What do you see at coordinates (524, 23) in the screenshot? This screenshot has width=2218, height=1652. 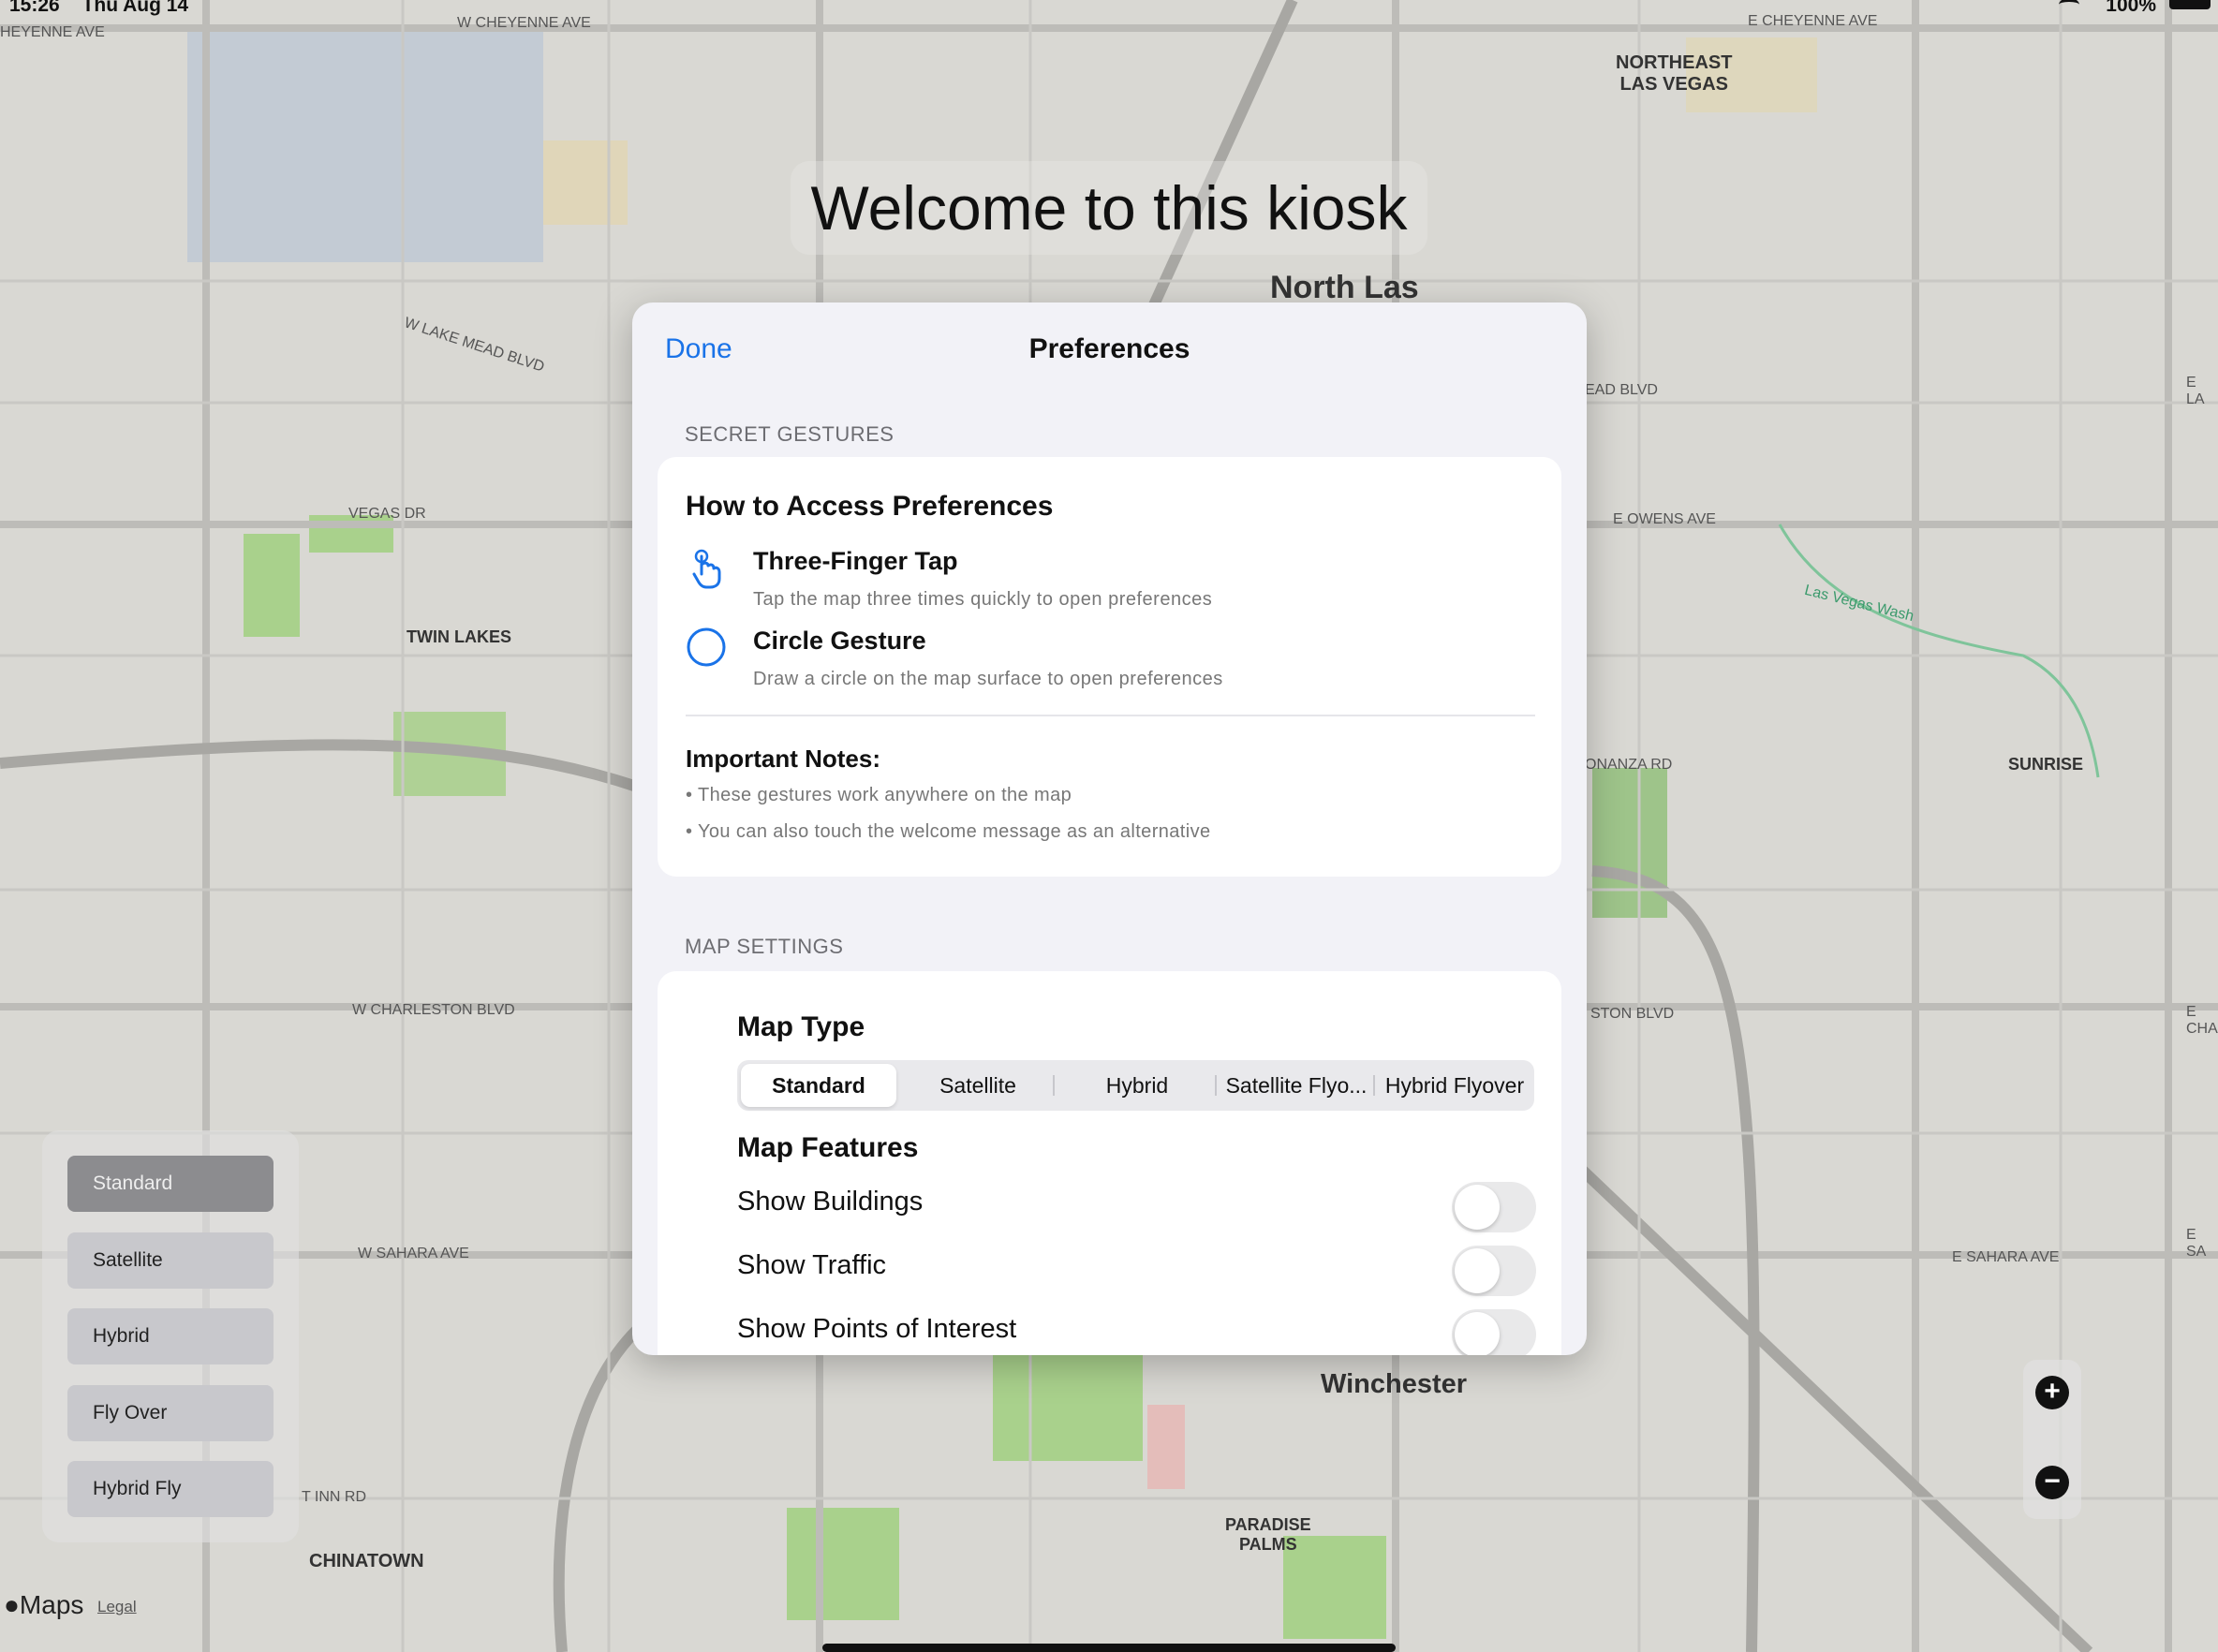 I see `map-street-label: W CHEYENNE AVE` at bounding box center [524, 23].